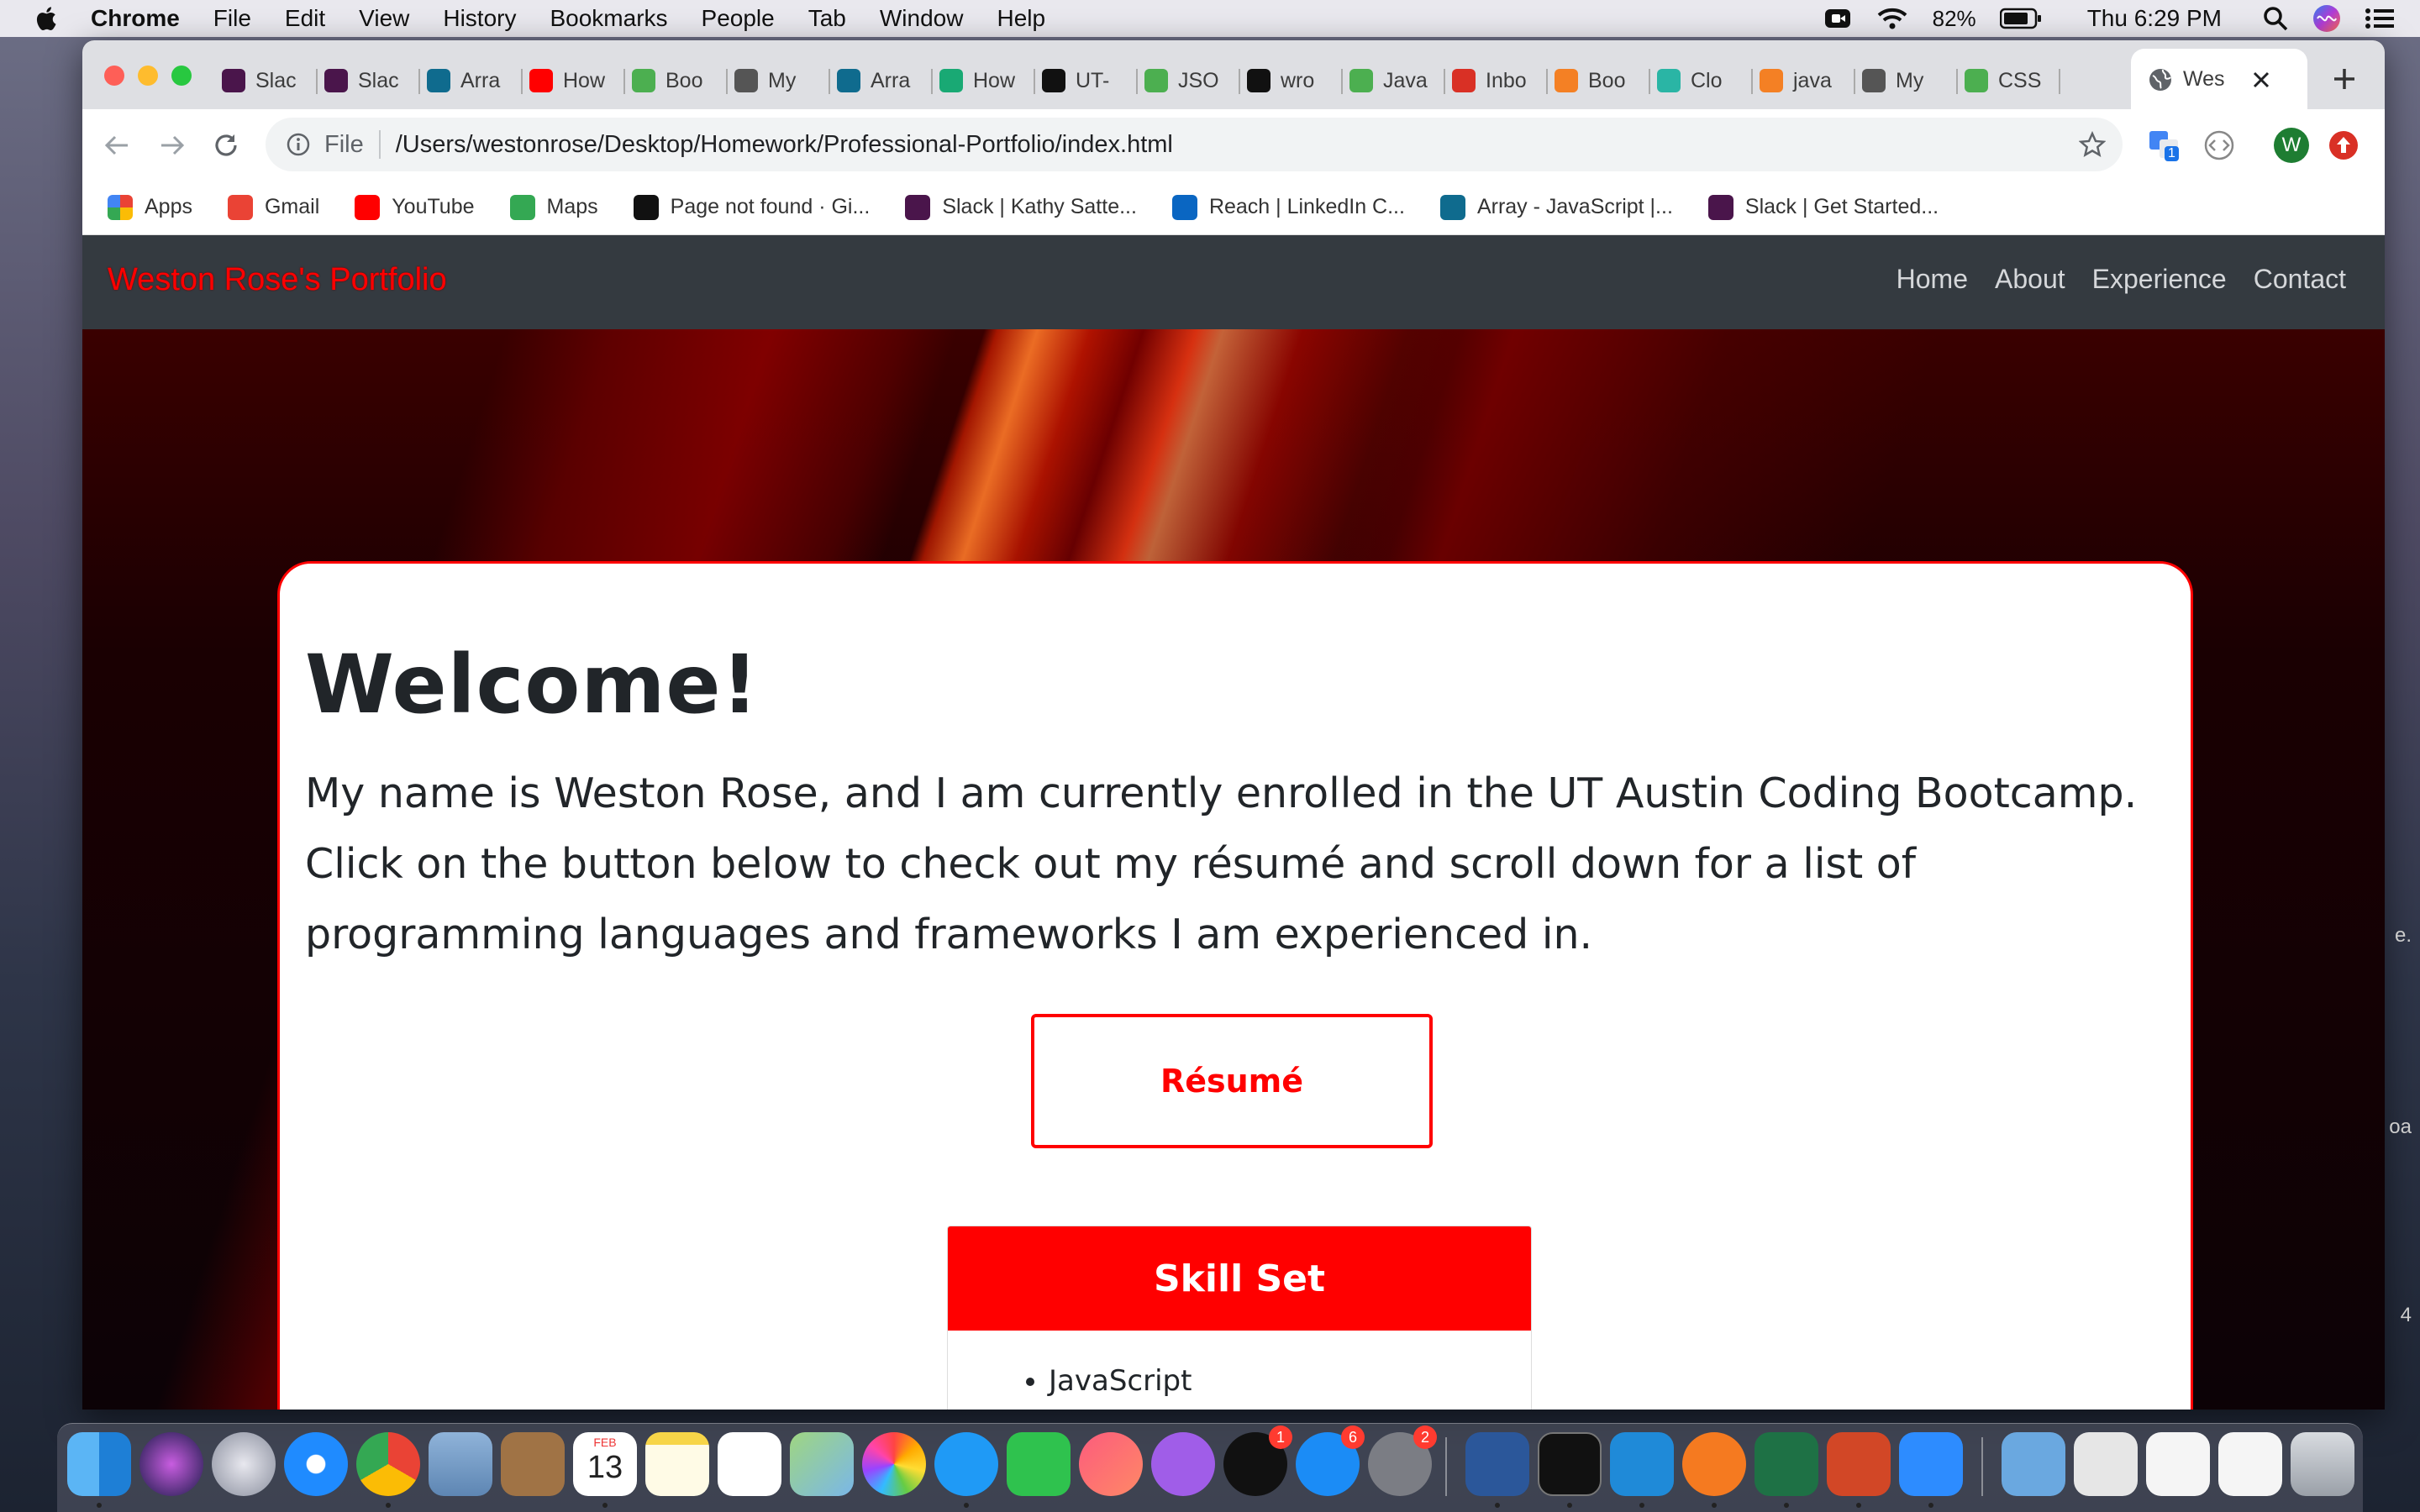 This screenshot has width=2420, height=1512. What do you see at coordinates (533, 1464) in the screenshot?
I see `contacts-icon` at bounding box center [533, 1464].